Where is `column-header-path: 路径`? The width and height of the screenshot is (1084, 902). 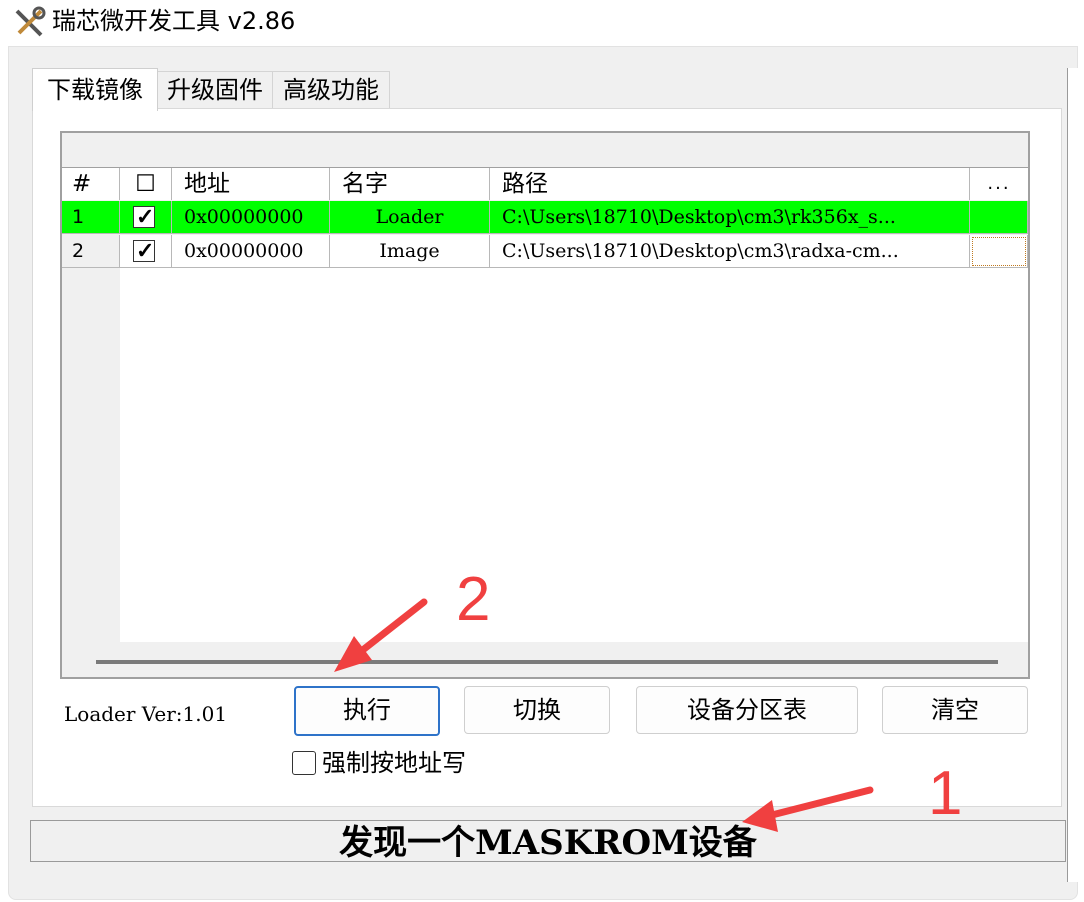
column-header-path: 路径 is located at coordinates (730, 184).